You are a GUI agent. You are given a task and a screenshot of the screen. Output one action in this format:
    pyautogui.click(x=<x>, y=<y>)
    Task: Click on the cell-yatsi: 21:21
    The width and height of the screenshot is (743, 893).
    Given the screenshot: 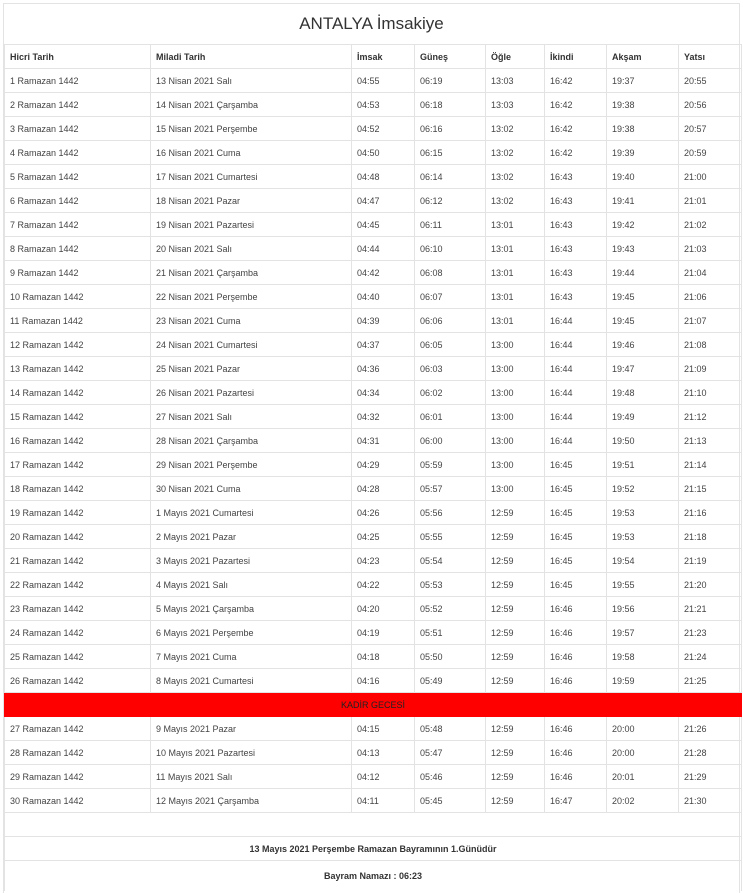 What is the action you would take?
    pyautogui.click(x=710, y=608)
    